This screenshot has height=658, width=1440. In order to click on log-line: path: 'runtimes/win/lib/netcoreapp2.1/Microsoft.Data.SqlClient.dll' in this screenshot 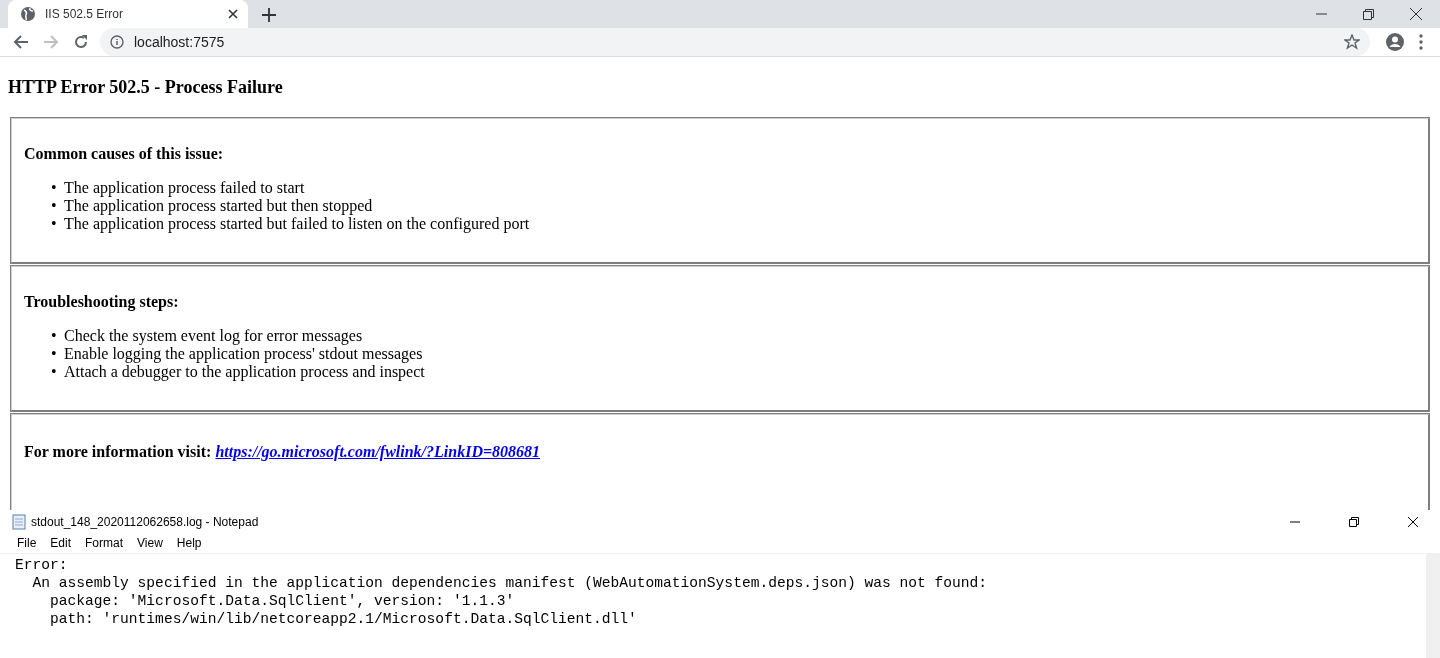, I will do `click(343, 619)`.